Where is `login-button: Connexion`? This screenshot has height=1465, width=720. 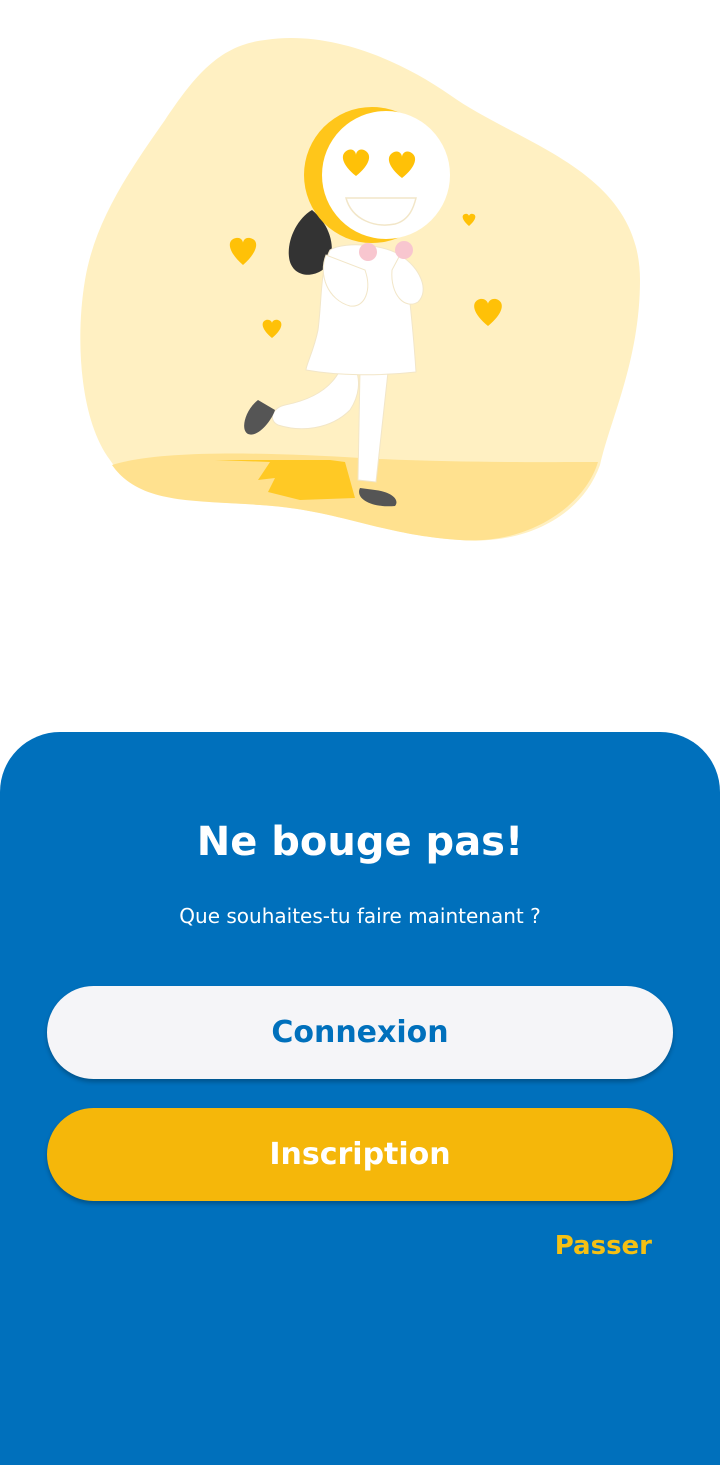
login-button: Connexion is located at coordinates (360, 1032).